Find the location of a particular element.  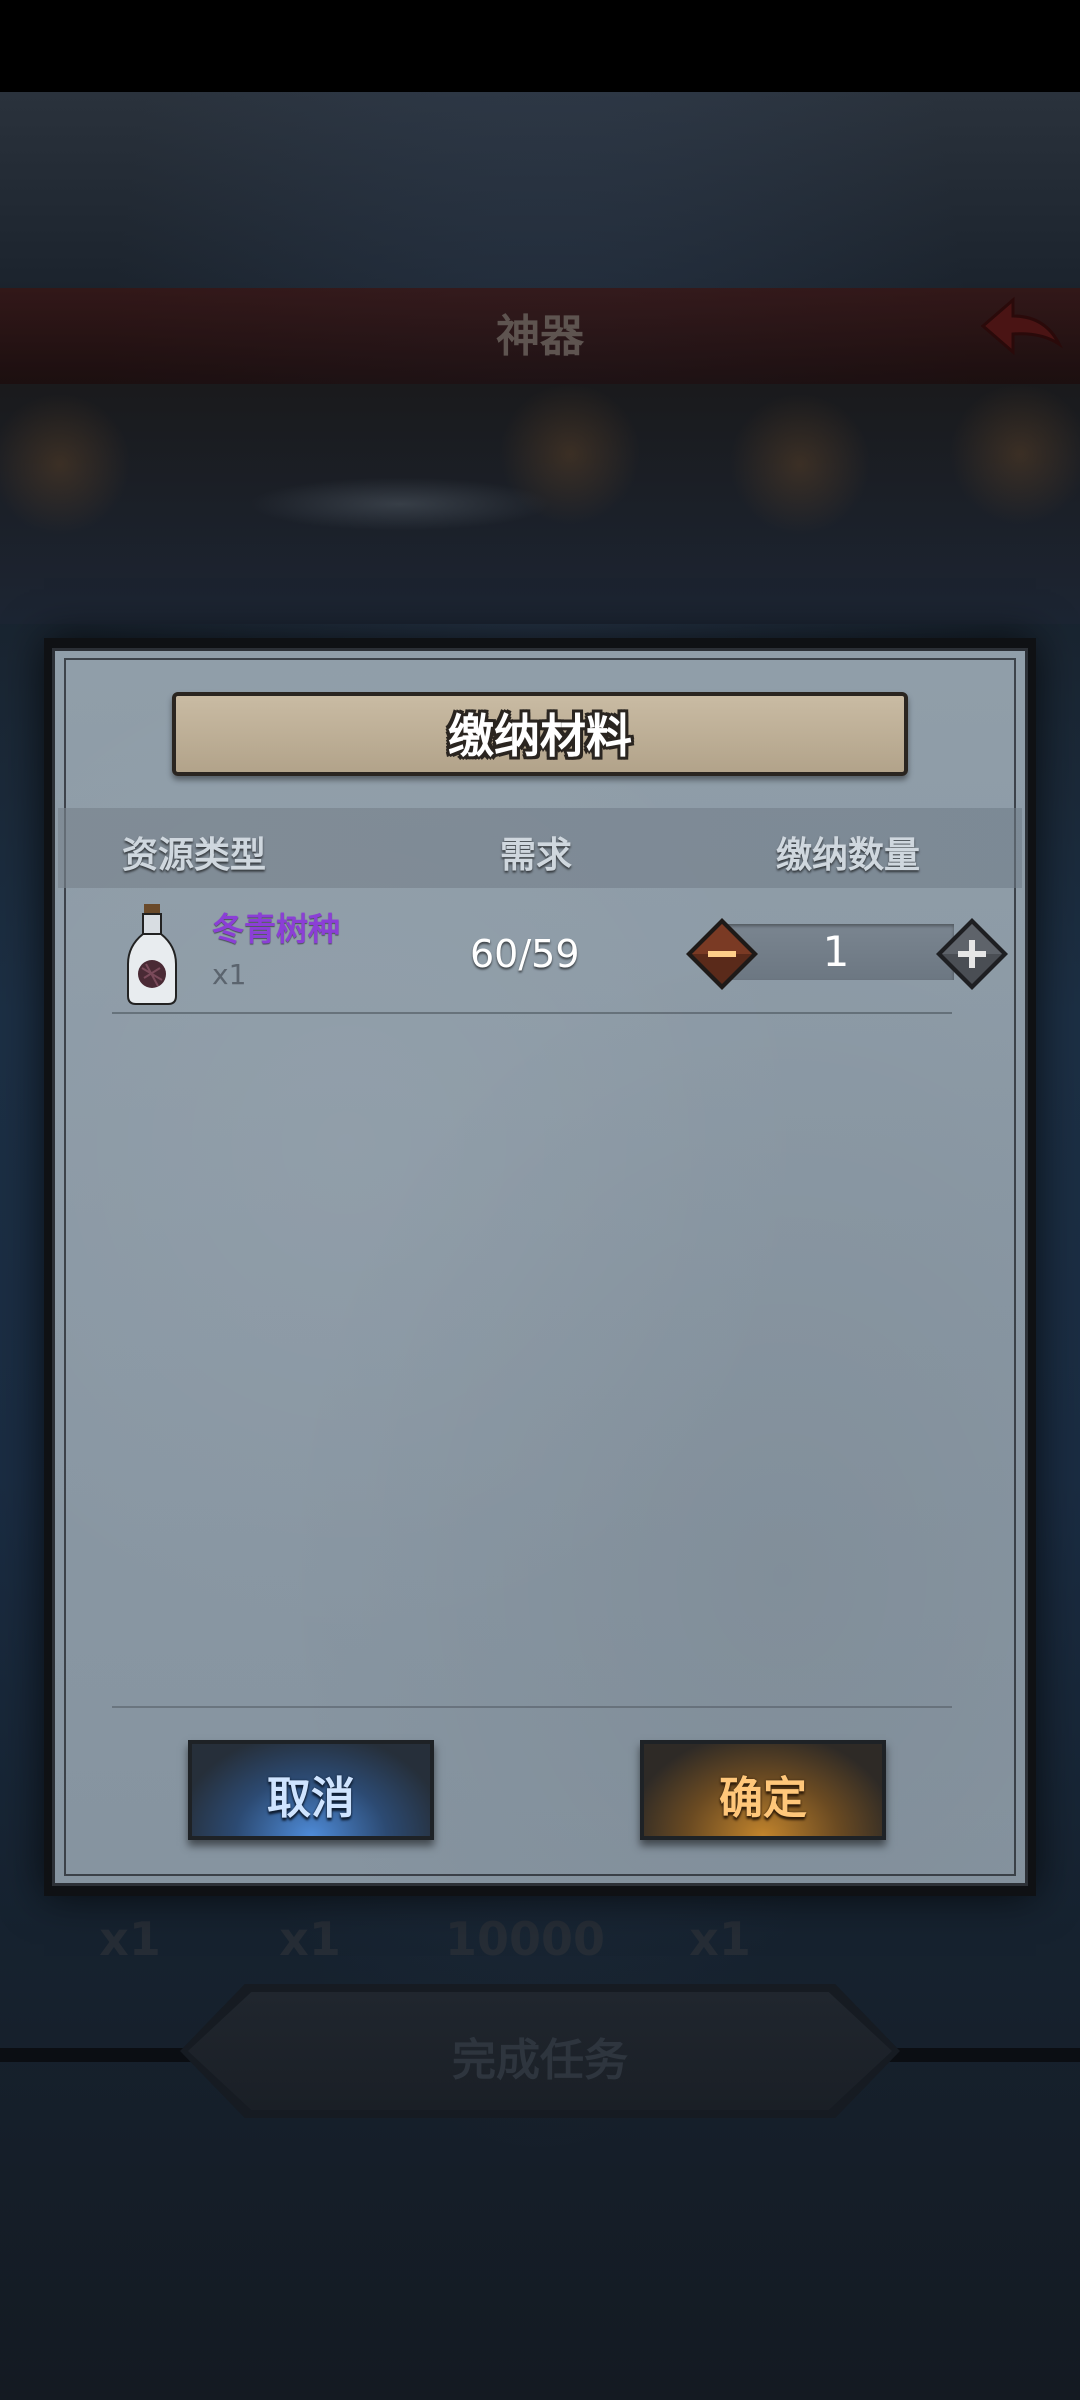

confirm-button-label: 确定 is located at coordinates (763, 1798).